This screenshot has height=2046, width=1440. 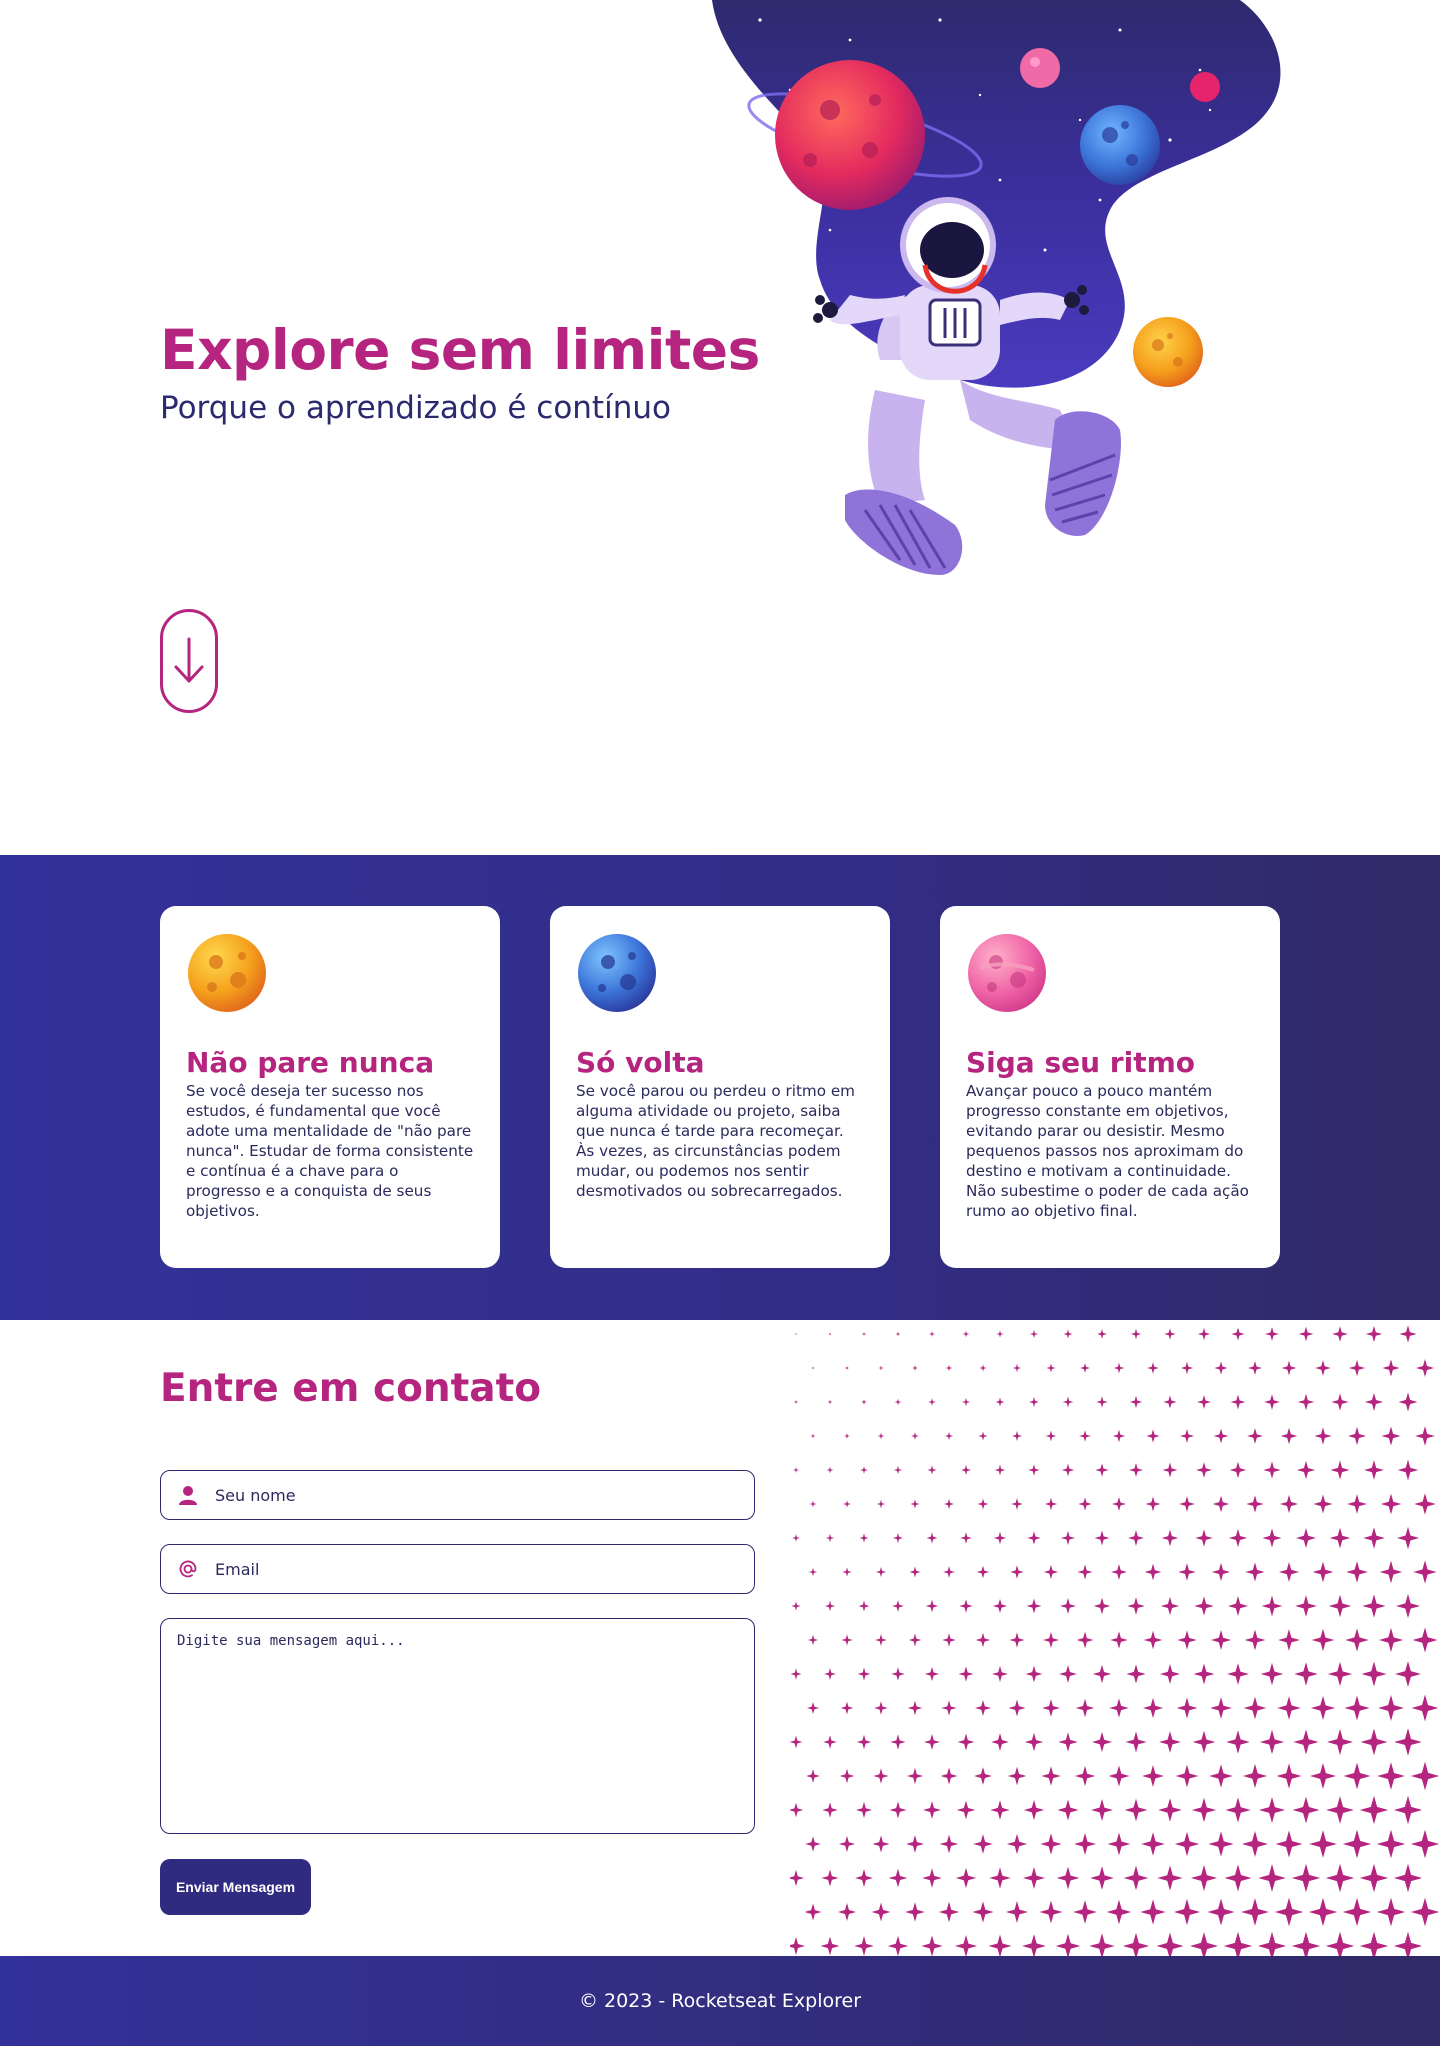 I want to click on footer-copyright: © 2023 - Rocketseat Explorer, so click(x=720, y=2001).